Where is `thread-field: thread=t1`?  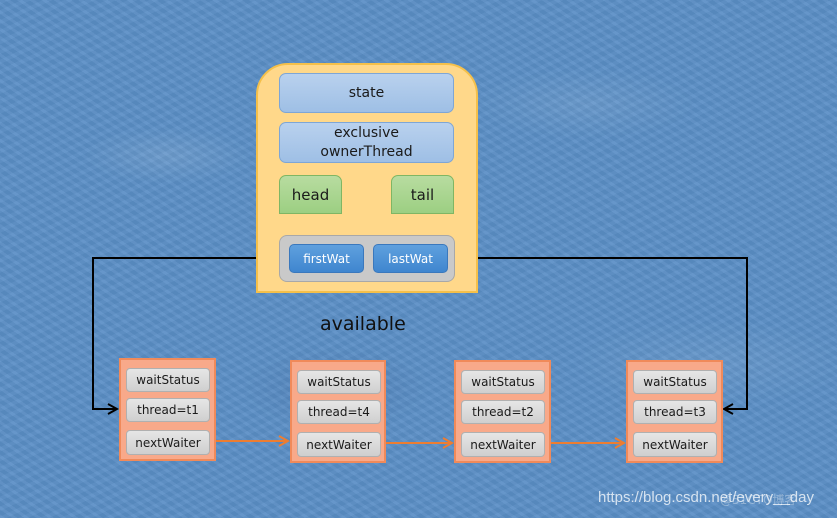 thread-field: thread=t1 is located at coordinates (168, 410).